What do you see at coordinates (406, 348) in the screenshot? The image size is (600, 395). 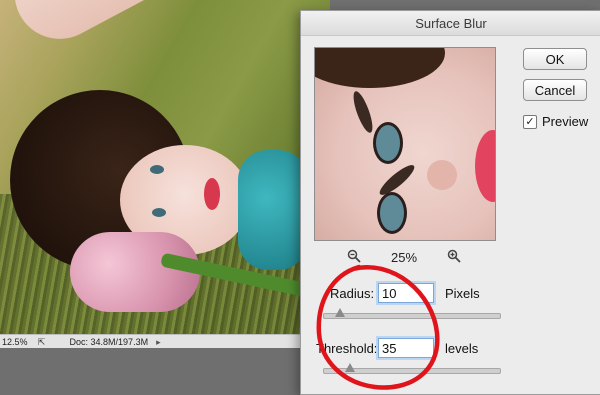 I see `threshold-input: 35` at bounding box center [406, 348].